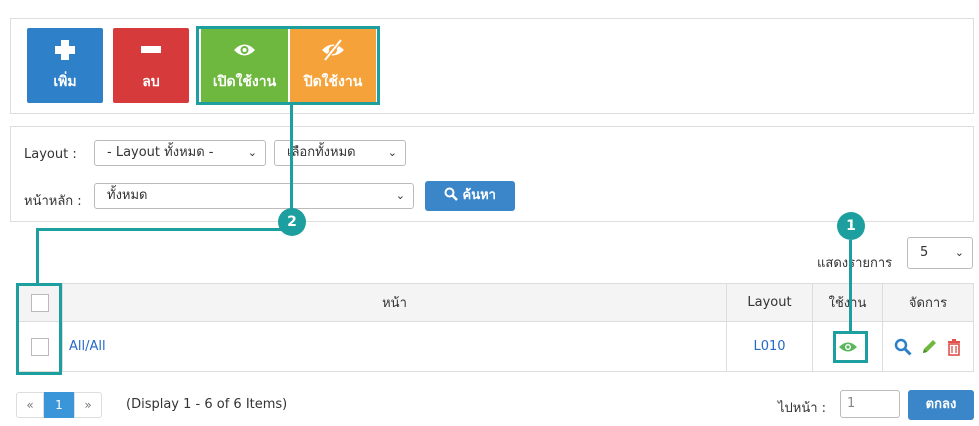 This screenshot has width=979, height=426. What do you see at coordinates (288, 65) in the screenshot?
I see `callout-toolbar-highlight` at bounding box center [288, 65].